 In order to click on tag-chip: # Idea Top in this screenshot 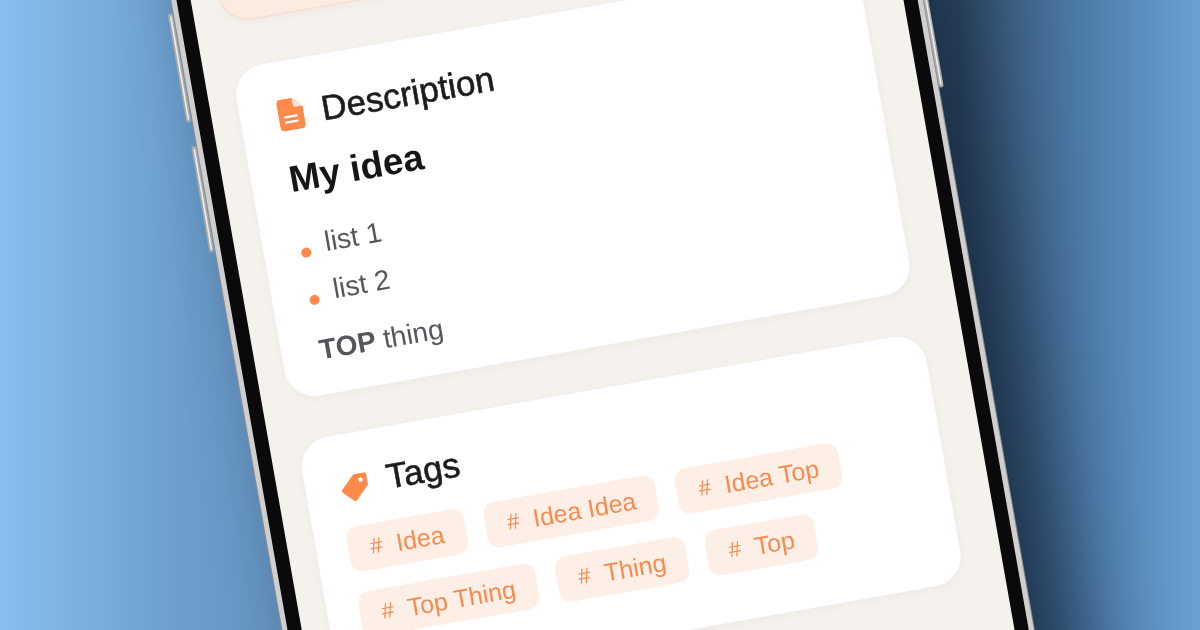, I will do `click(759, 478)`.